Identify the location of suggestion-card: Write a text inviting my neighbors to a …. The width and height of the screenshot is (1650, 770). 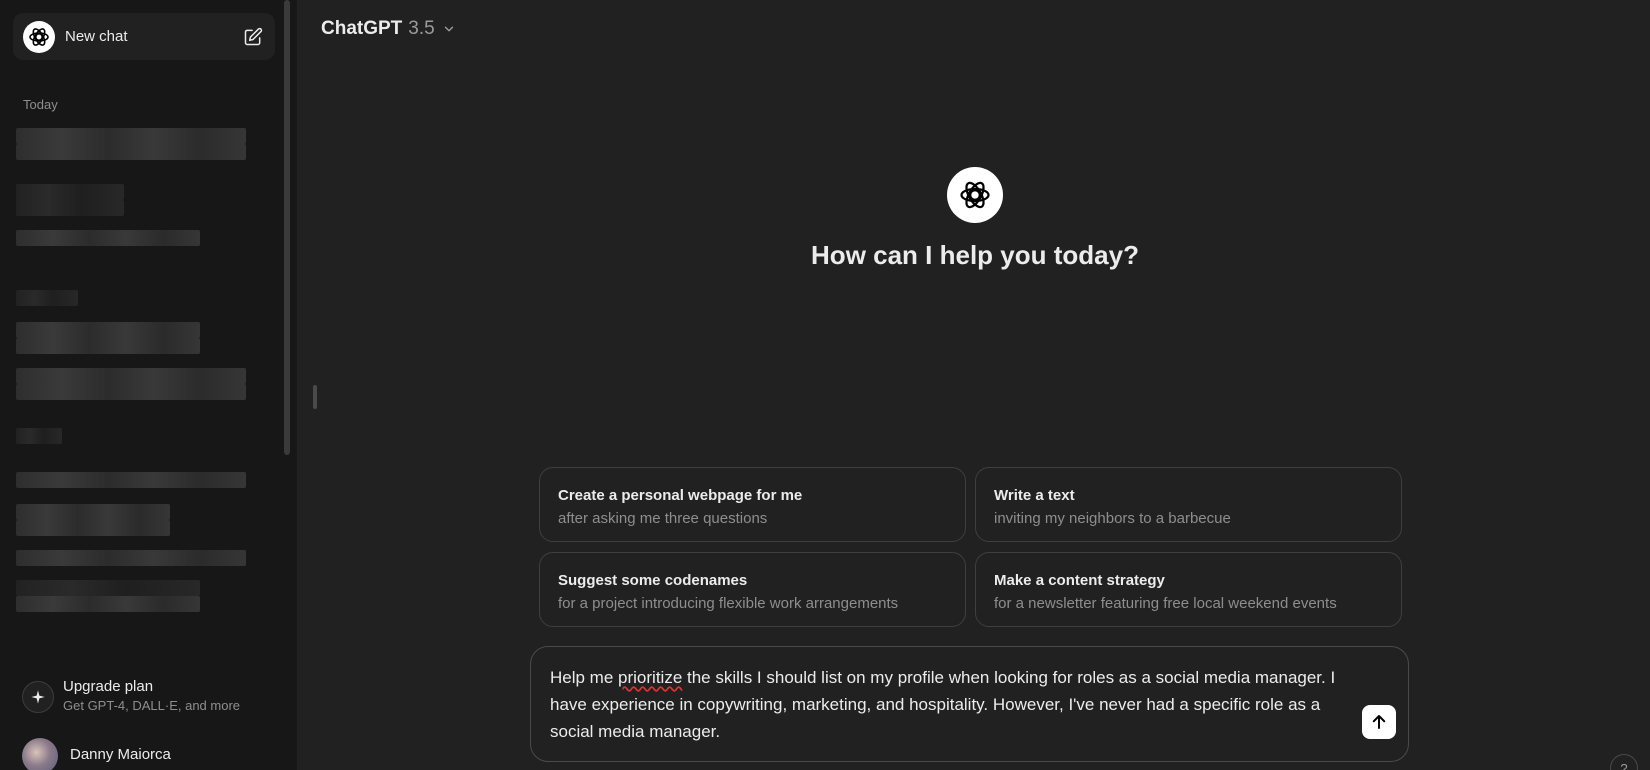
(1188, 504).